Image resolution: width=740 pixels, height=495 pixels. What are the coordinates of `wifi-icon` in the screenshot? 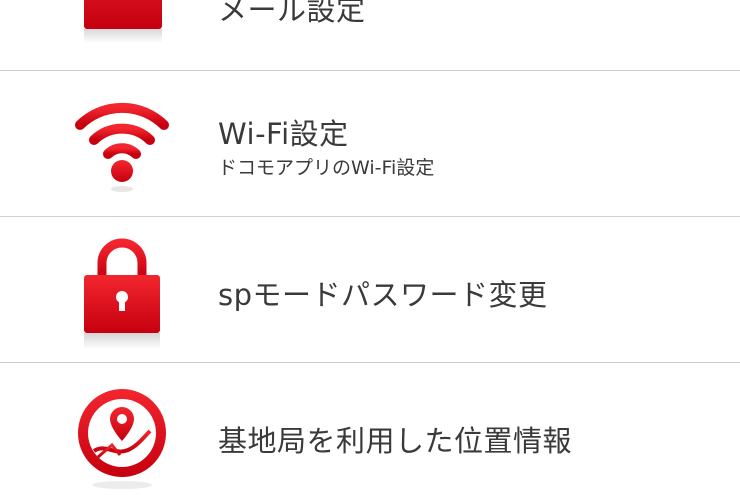 It's located at (122, 150).